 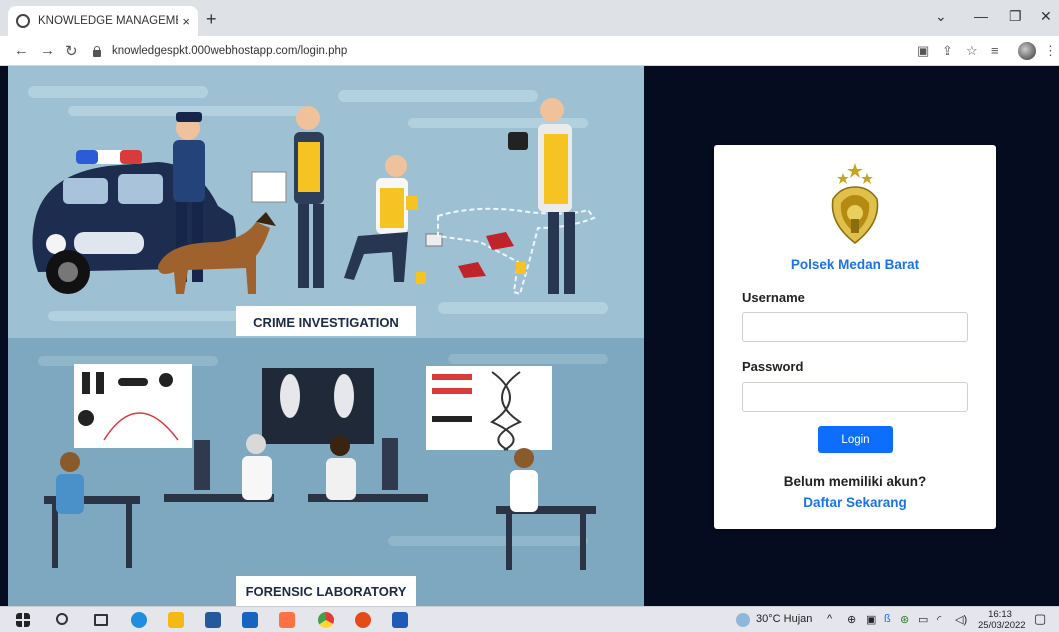 What do you see at coordinates (21, 50) in the screenshot?
I see `back-arrow-icon: ←` at bounding box center [21, 50].